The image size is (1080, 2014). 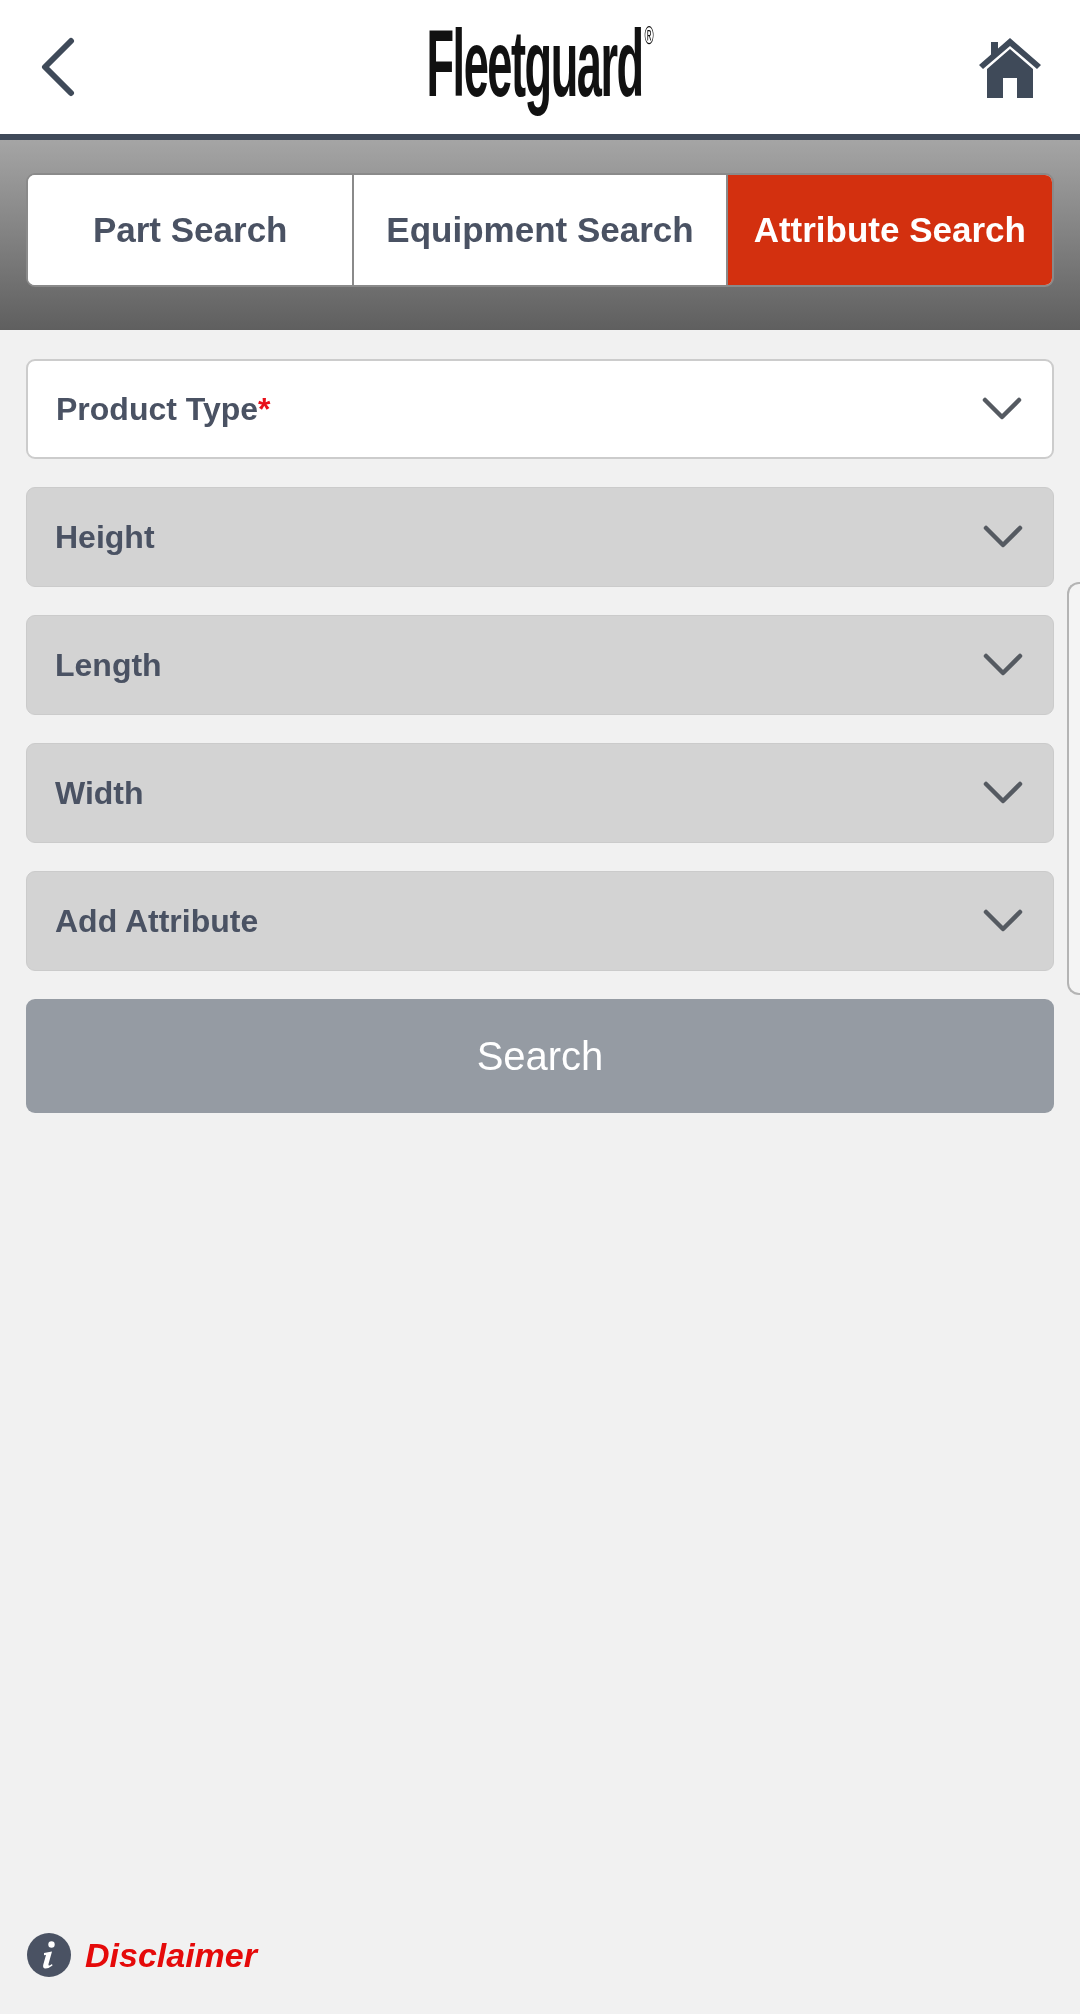 I want to click on disclaimer-link: Disclaimer, so click(x=171, y=1955).